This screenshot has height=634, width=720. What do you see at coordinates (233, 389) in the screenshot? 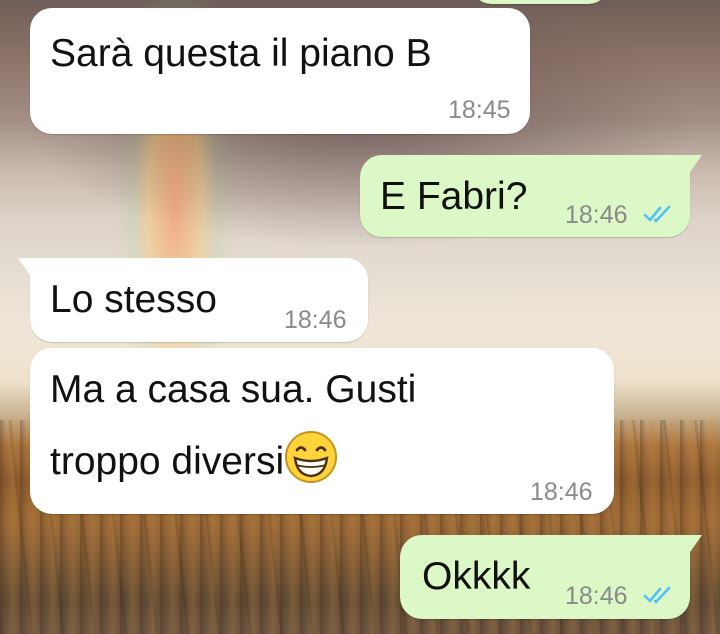
I see `message-text-line: Ma a casa sua. Gusti` at bounding box center [233, 389].